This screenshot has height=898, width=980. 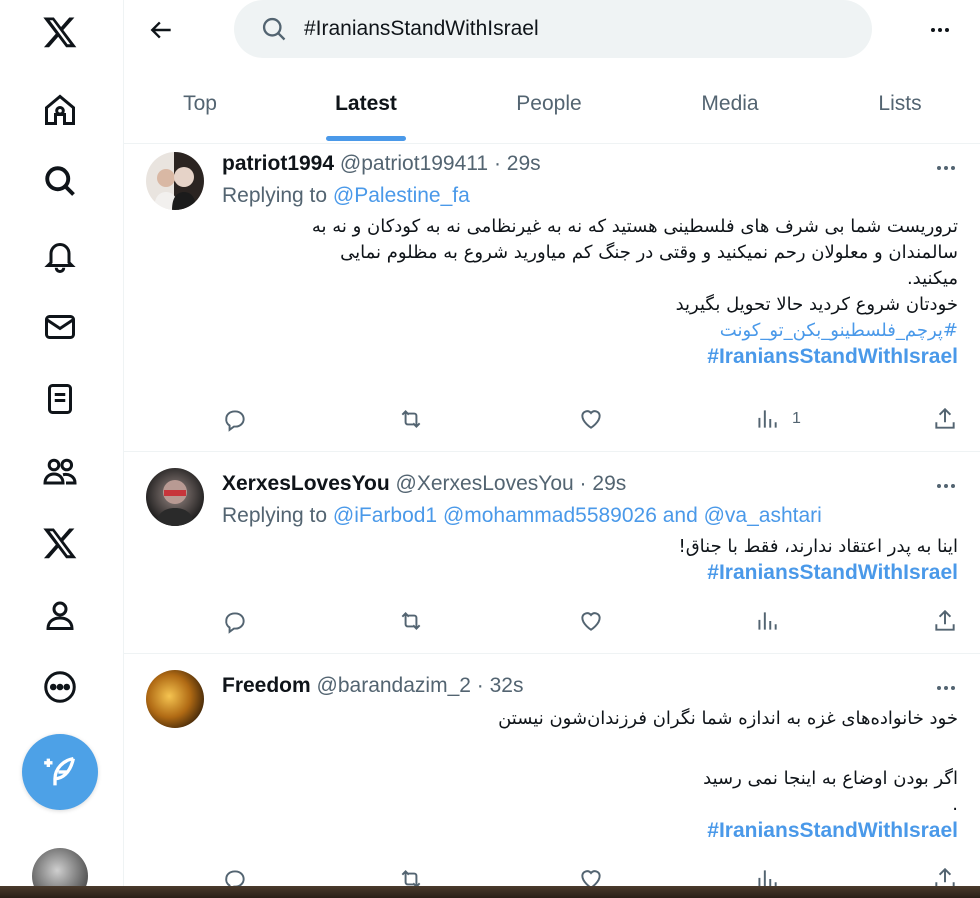 I want to click on display-name: XerxesLovesYou, so click(x=306, y=483).